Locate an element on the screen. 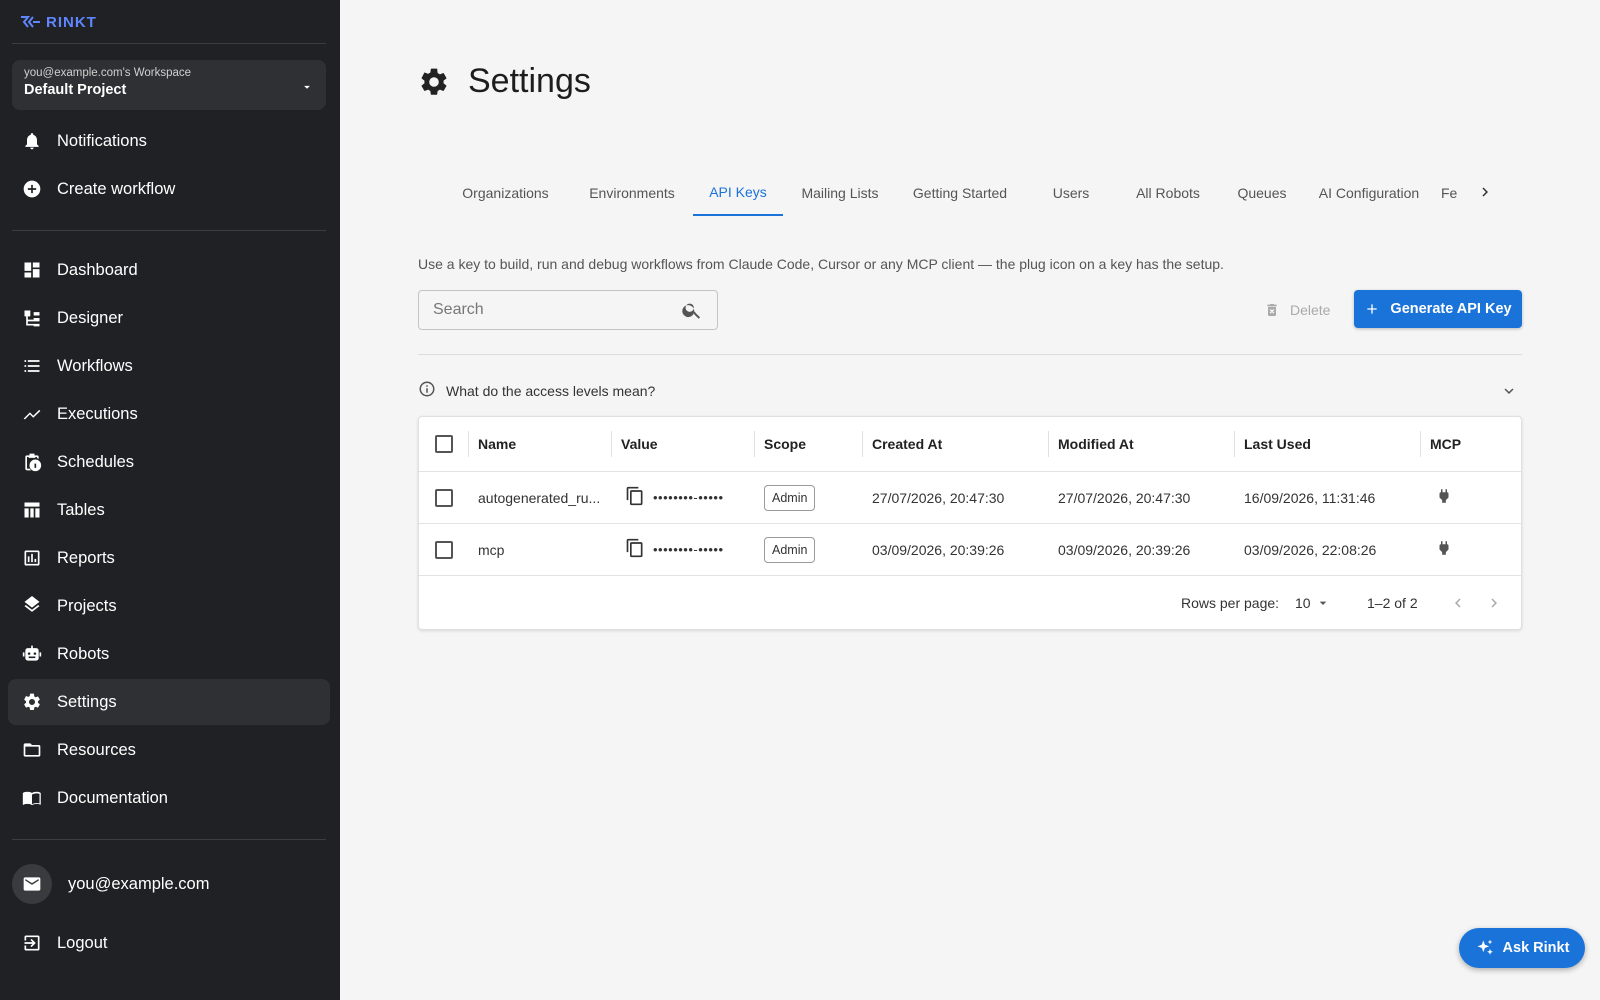 The height and width of the screenshot is (1000, 1600). ask-rinkt-label: Ask Rinkt is located at coordinates (1536, 948).